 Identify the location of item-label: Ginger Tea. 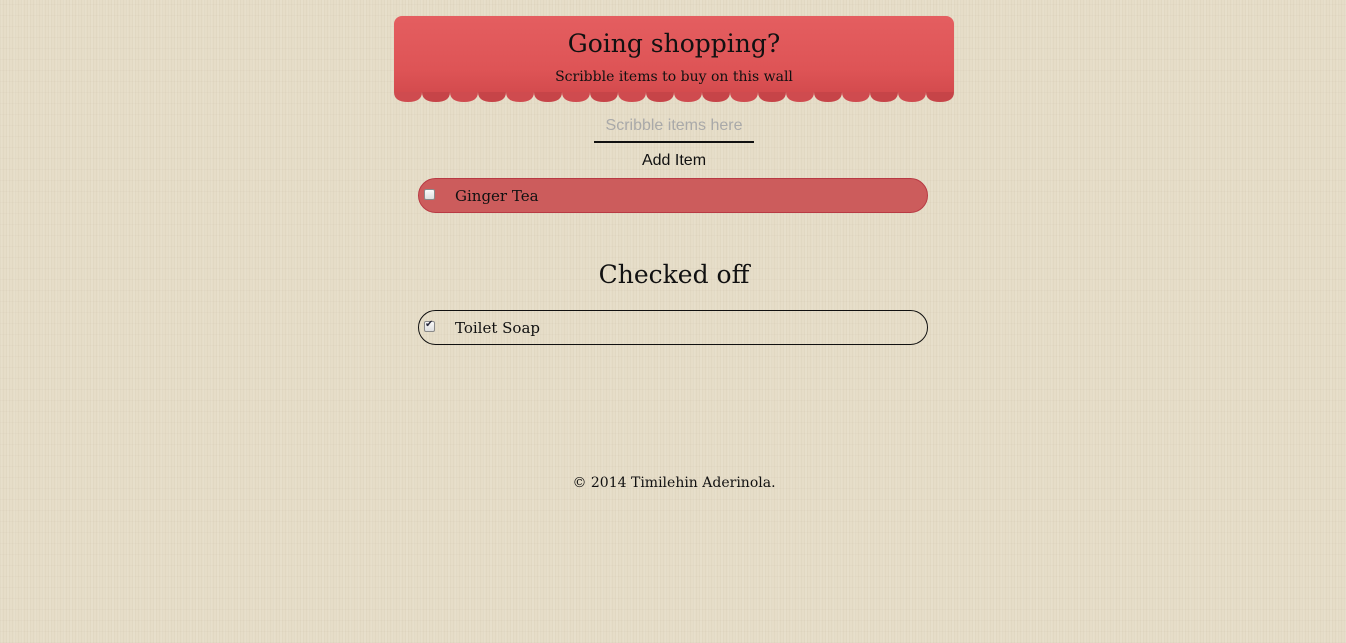
(497, 196).